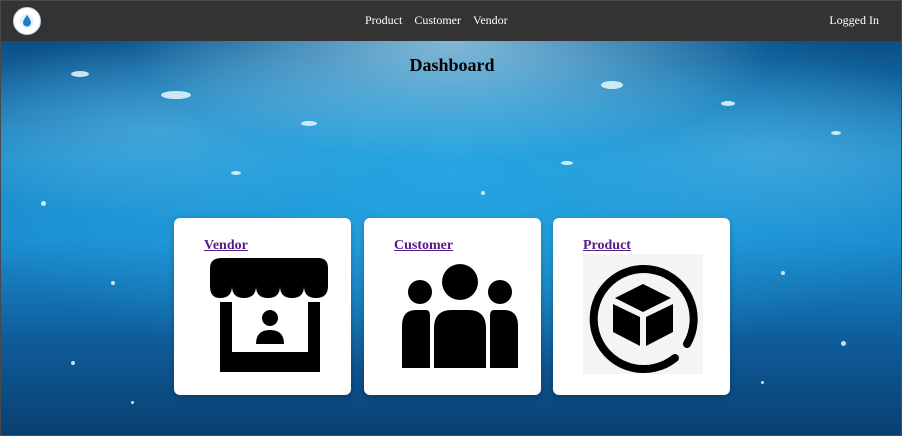 Image resolution: width=902 pixels, height=436 pixels. What do you see at coordinates (607, 246) in the screenshot?
I see `product-link: Product` at bounding box center [607, 246].